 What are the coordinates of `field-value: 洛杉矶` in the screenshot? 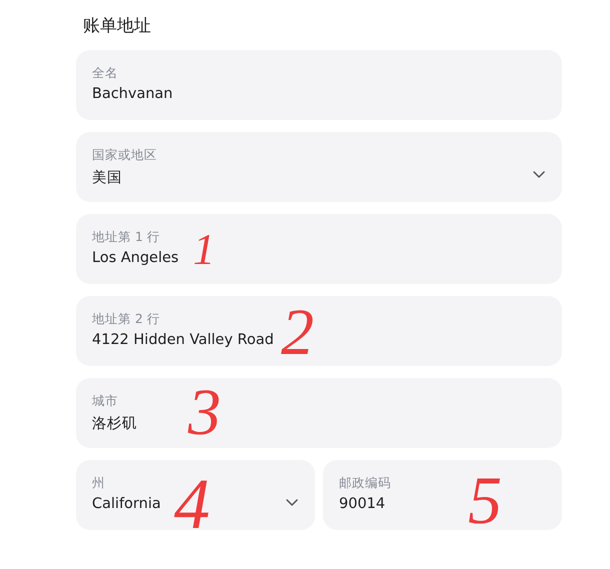 It's located at (115, 424).